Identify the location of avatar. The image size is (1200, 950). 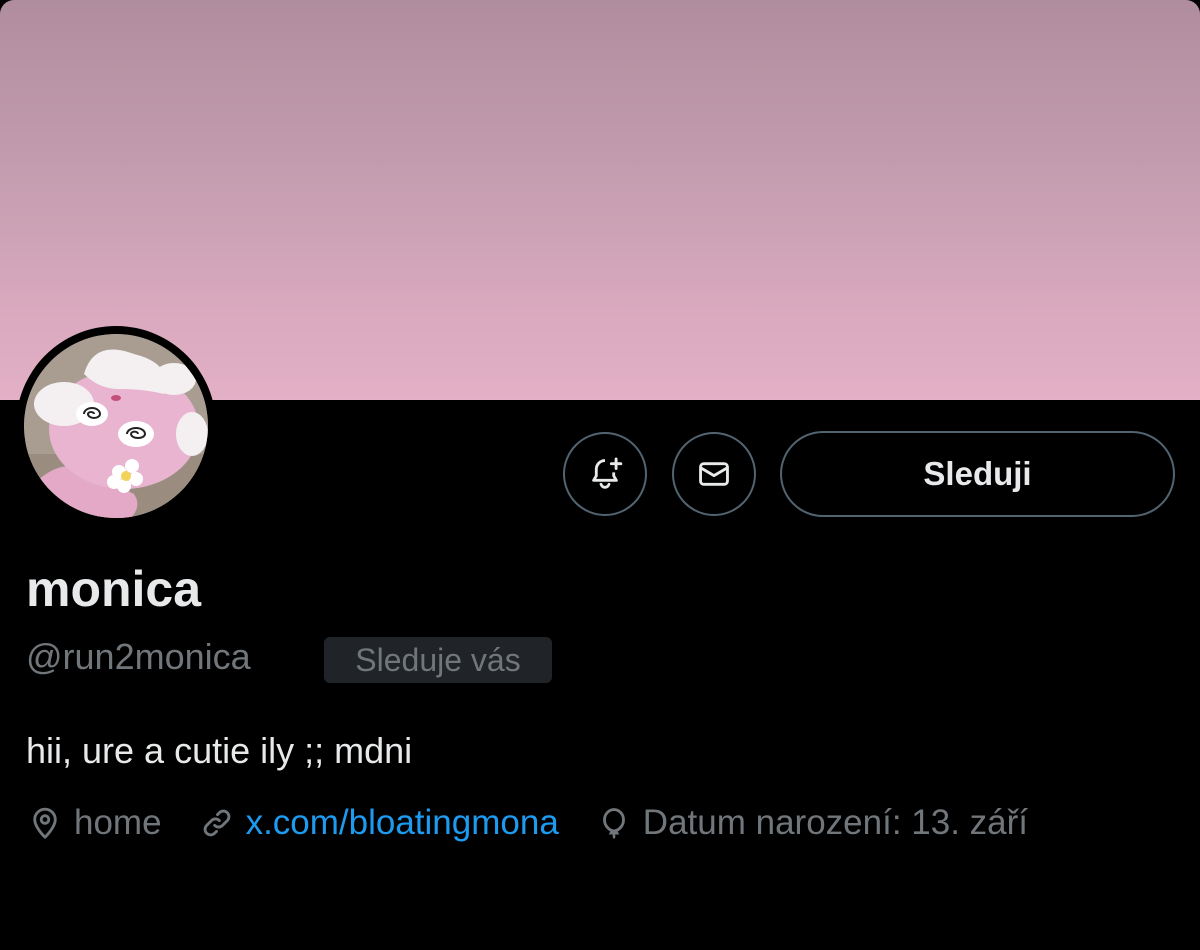
(116, 426).